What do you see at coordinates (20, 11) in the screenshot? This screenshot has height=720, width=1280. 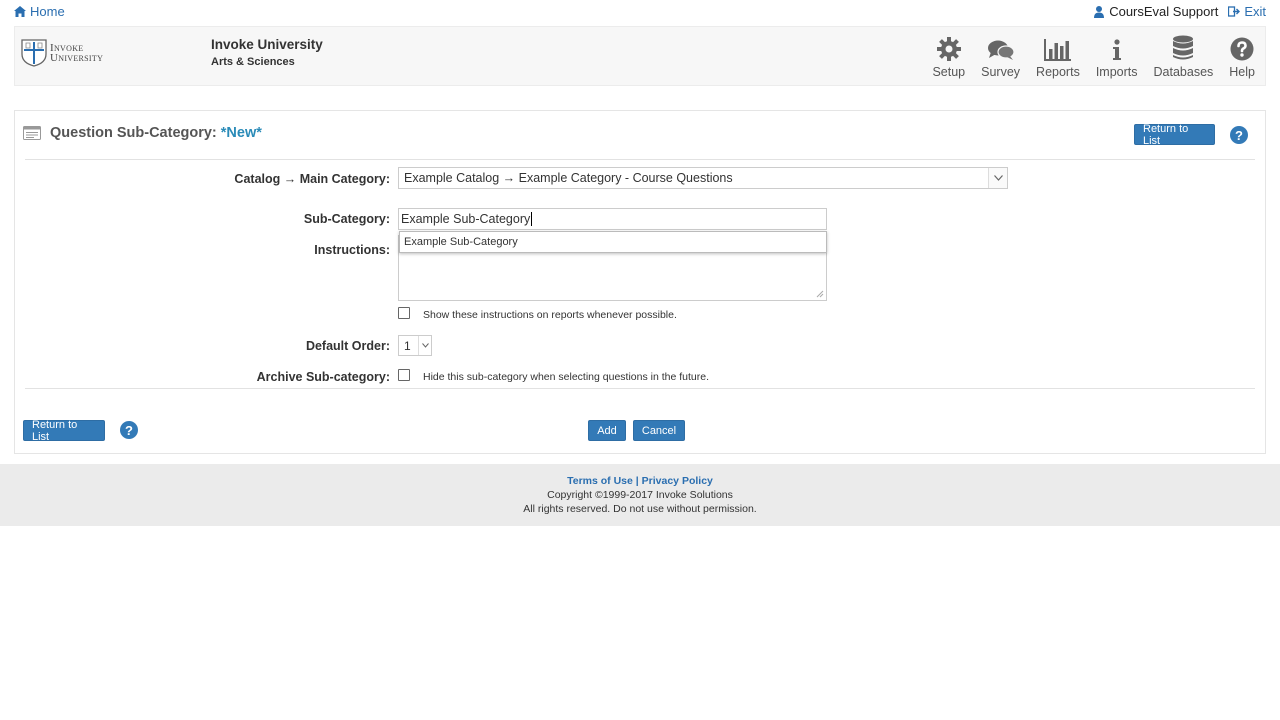 I see `home-icon` at bounding box center [20, 11].